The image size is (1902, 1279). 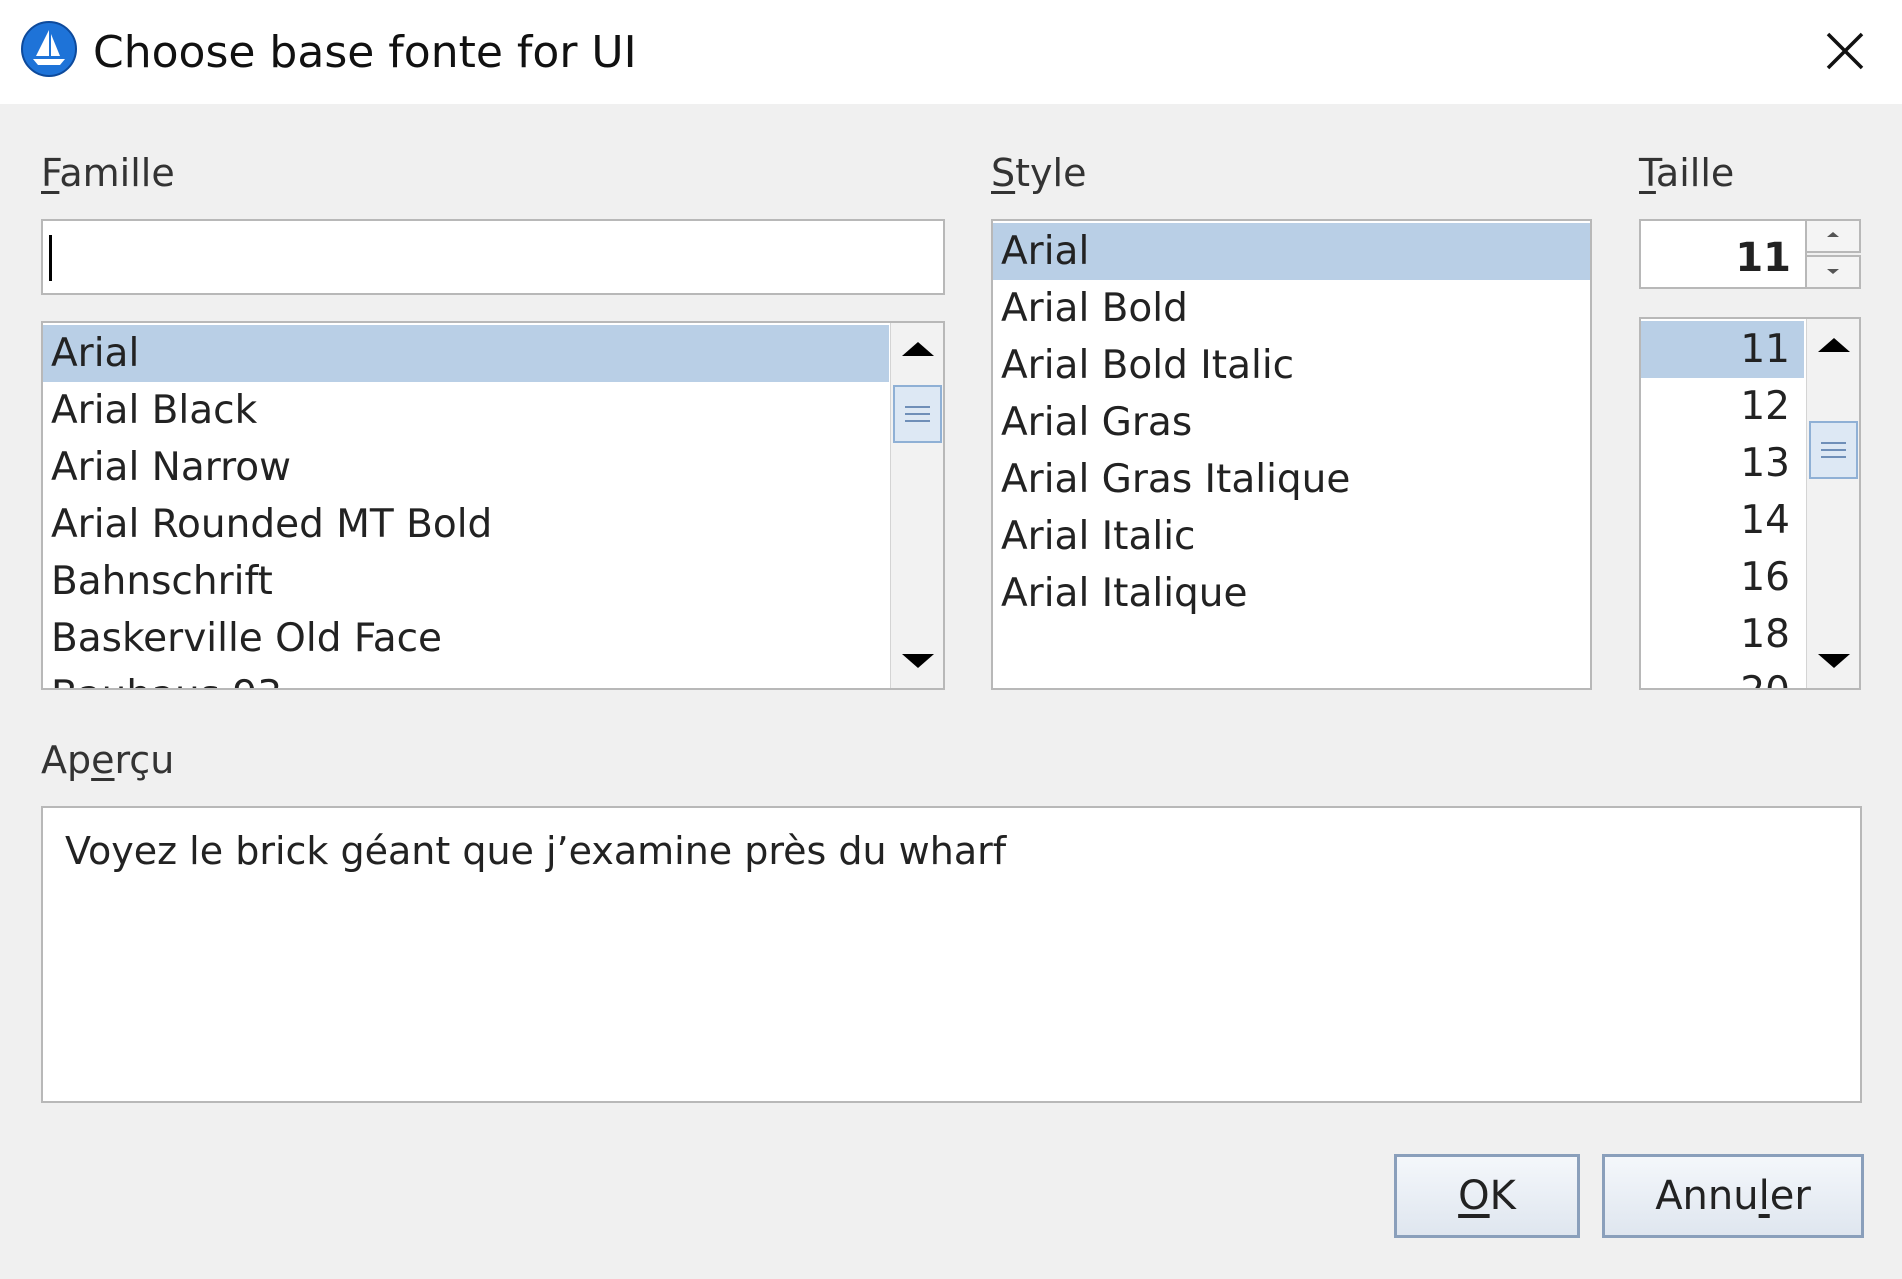 I want to click on list-item: Arial Italique, so click(x=1291, y=593).